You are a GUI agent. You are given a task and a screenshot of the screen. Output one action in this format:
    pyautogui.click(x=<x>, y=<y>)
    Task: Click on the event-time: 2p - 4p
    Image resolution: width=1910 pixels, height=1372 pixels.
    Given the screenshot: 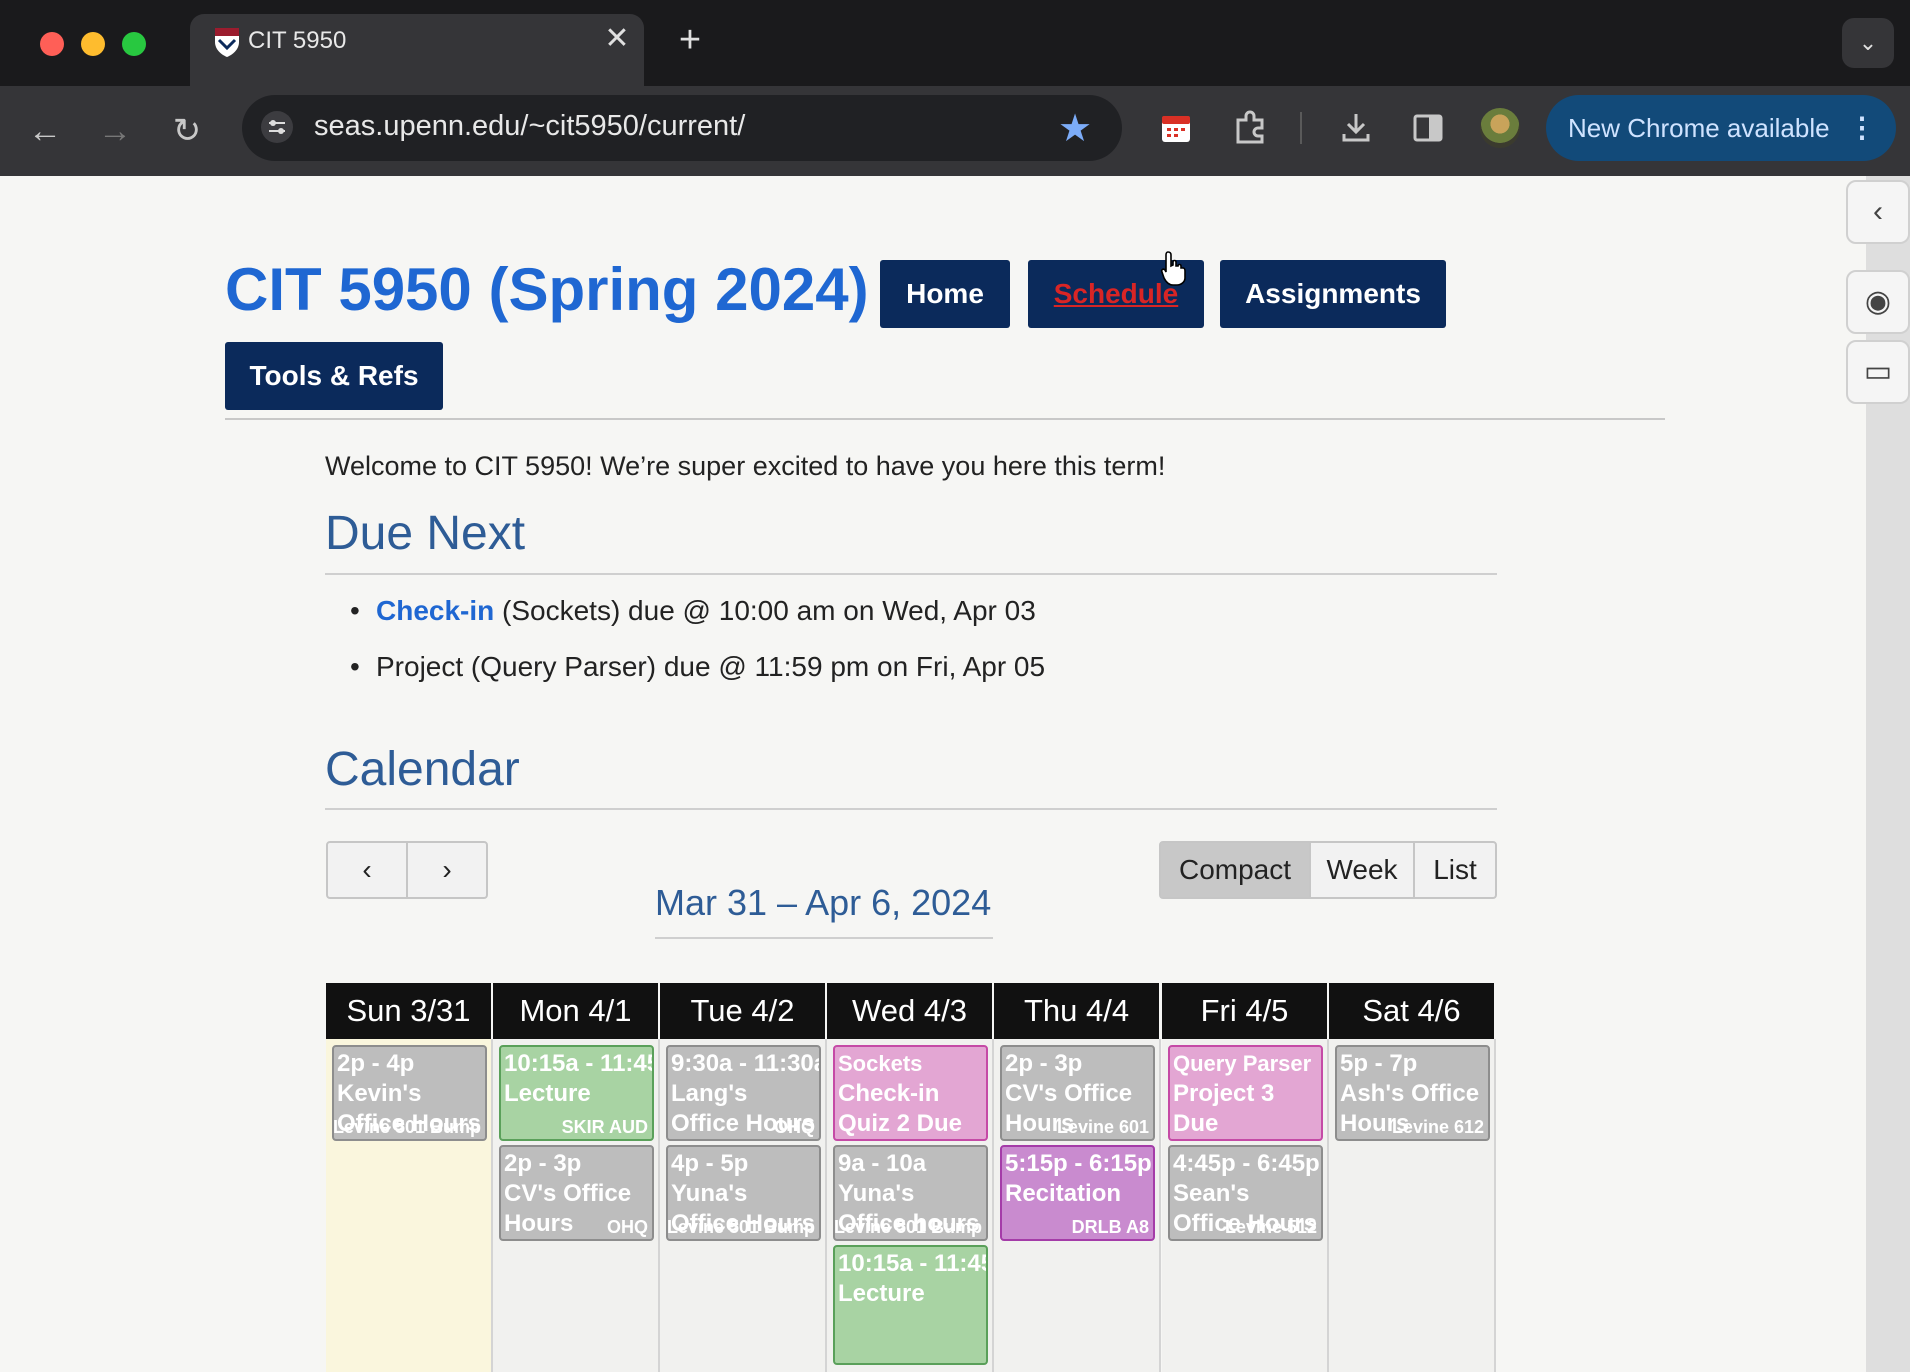 What is the action you would take?
    pyautogui.click(x=376, y=1063)
    